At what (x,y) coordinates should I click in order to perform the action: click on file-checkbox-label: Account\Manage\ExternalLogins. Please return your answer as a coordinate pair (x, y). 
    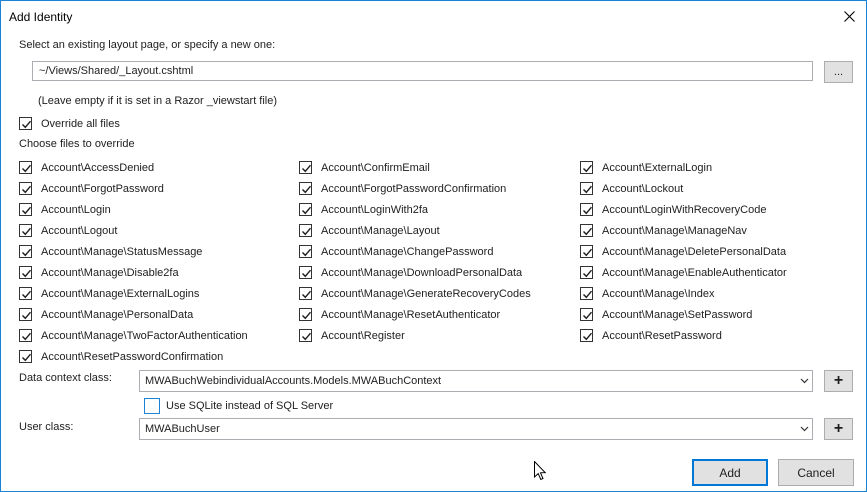
    Looking at the image, I should click on (120, 294).